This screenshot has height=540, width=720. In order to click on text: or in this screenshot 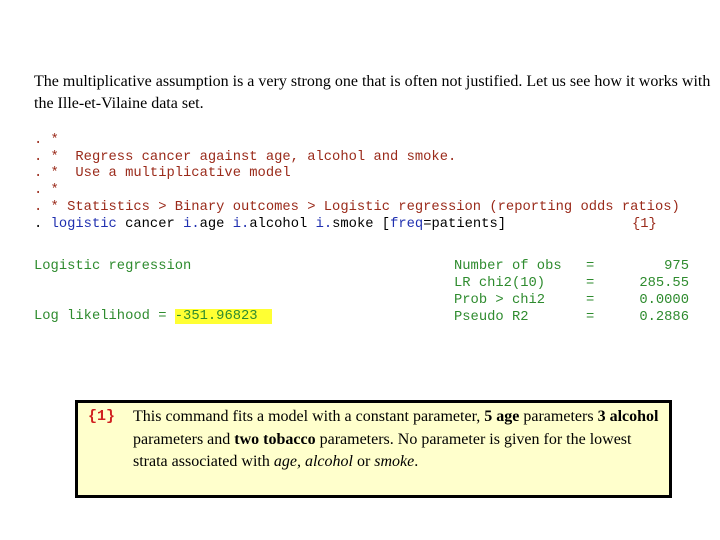, I will do `click(363, 461)`.